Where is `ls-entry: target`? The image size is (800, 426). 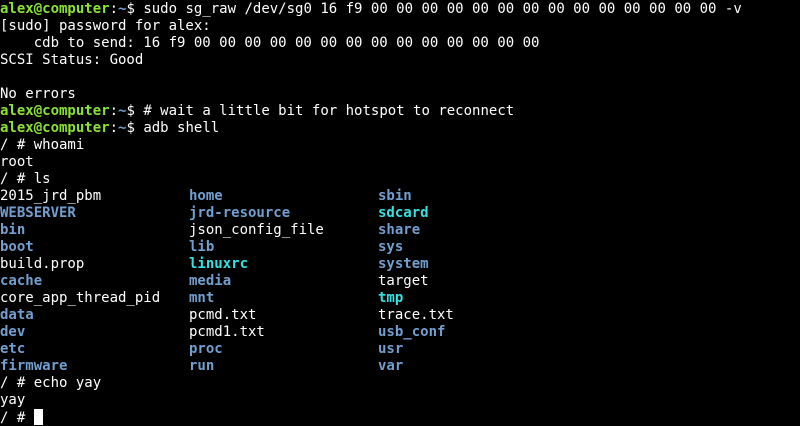 ls-entry: target is located at coordinates (403, 281).